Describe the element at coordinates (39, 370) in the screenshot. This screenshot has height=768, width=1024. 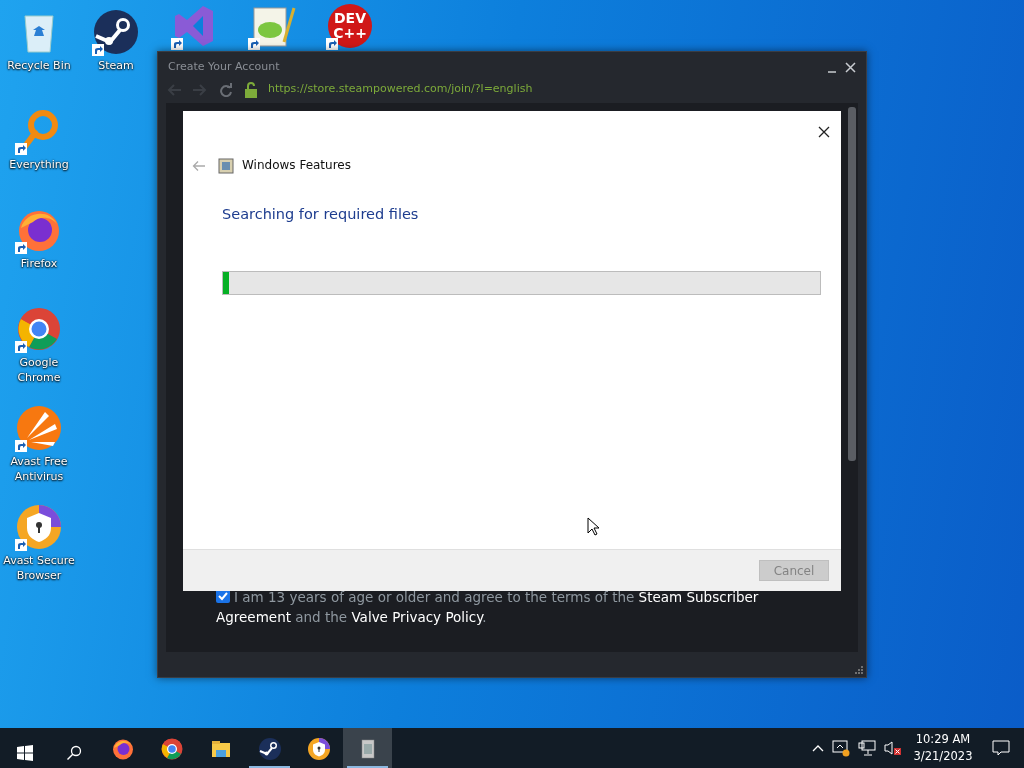
I see `icon-label: Google Chrome` at that location.